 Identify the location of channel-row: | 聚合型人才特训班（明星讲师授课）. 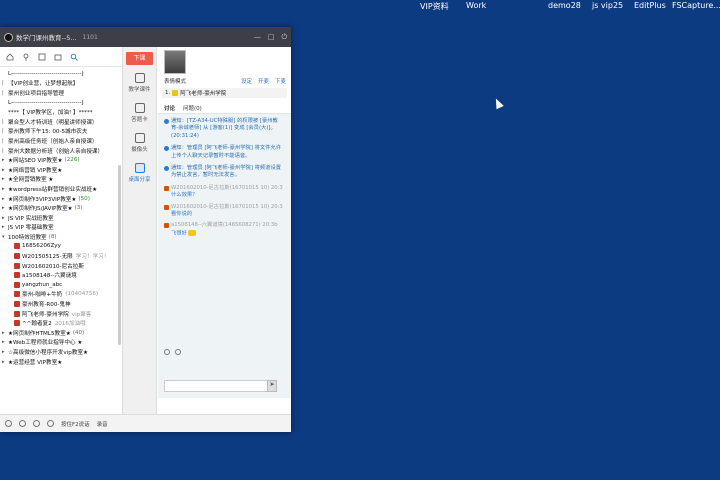
(61, 122).